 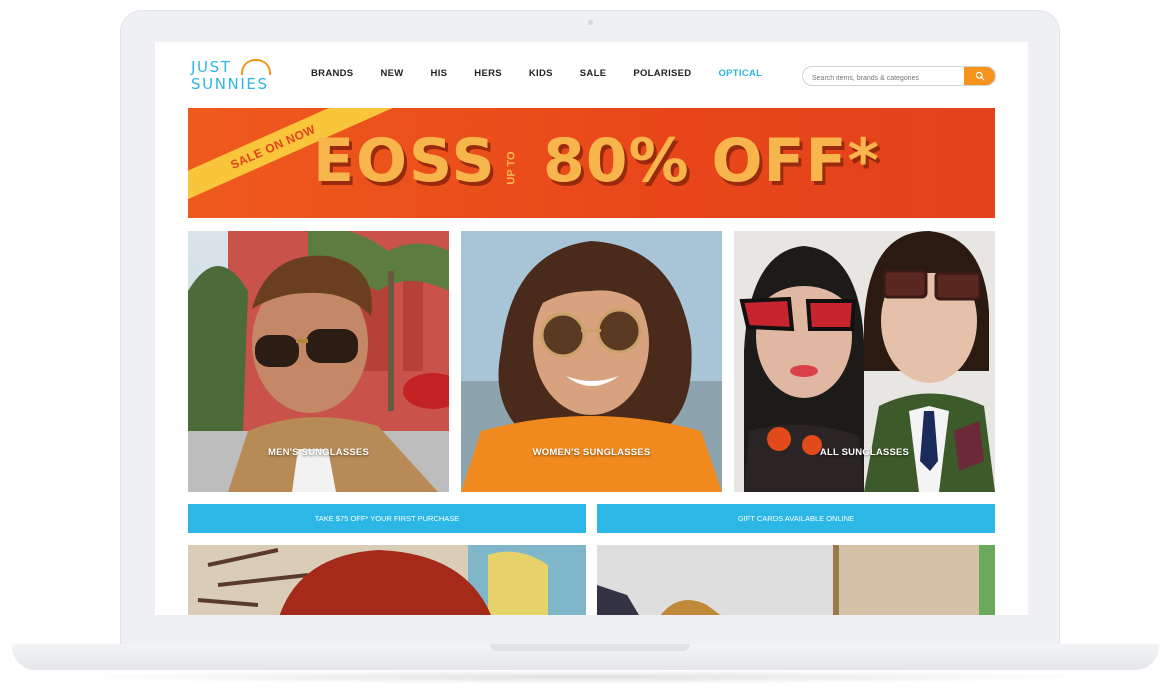 I want to click on logo-line-2: SUNNIES, so click(x=230, y=84).